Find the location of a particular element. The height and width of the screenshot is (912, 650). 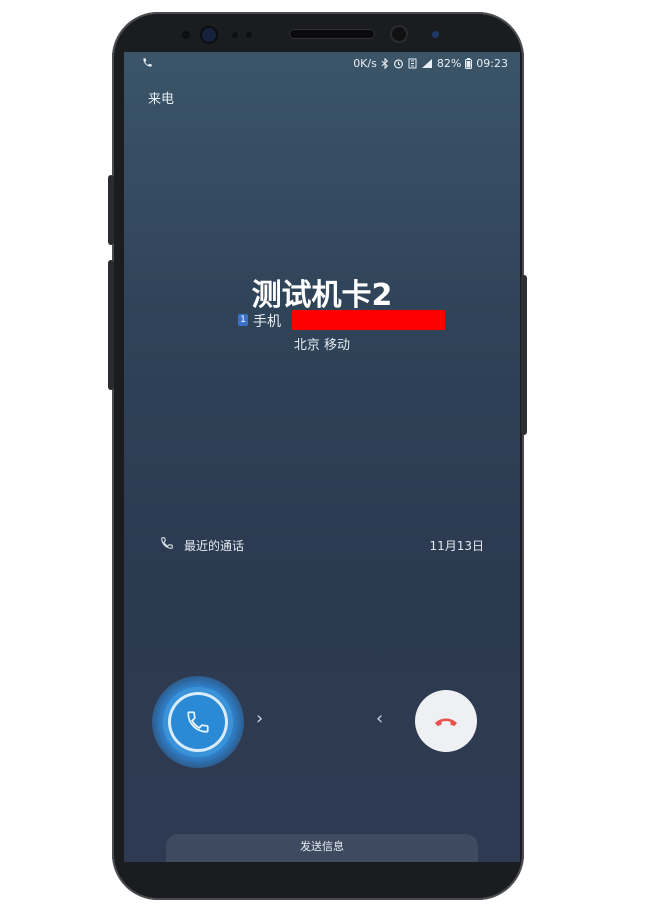

caller-location: 北京 移动 is located at coordinates (322, 345).